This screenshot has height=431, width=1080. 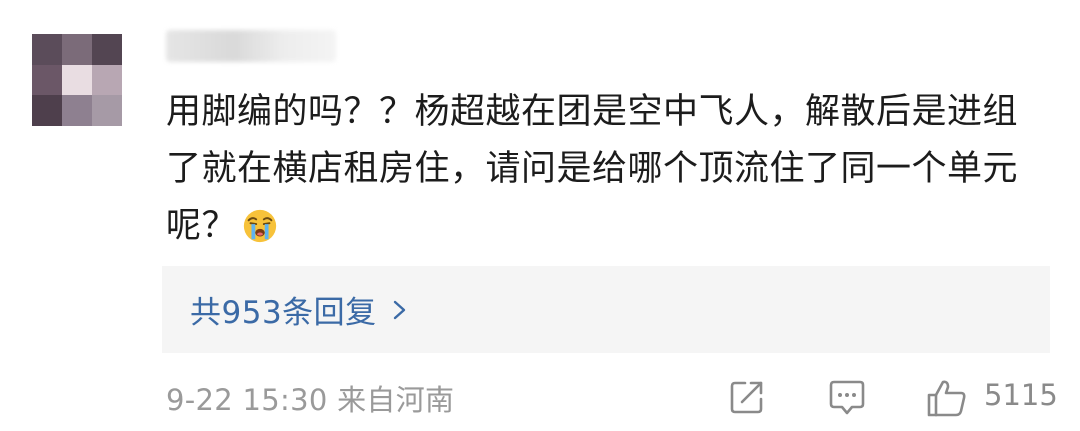 I want to click on reply-count-label: 共953条回复, so click(x=283, y=313).